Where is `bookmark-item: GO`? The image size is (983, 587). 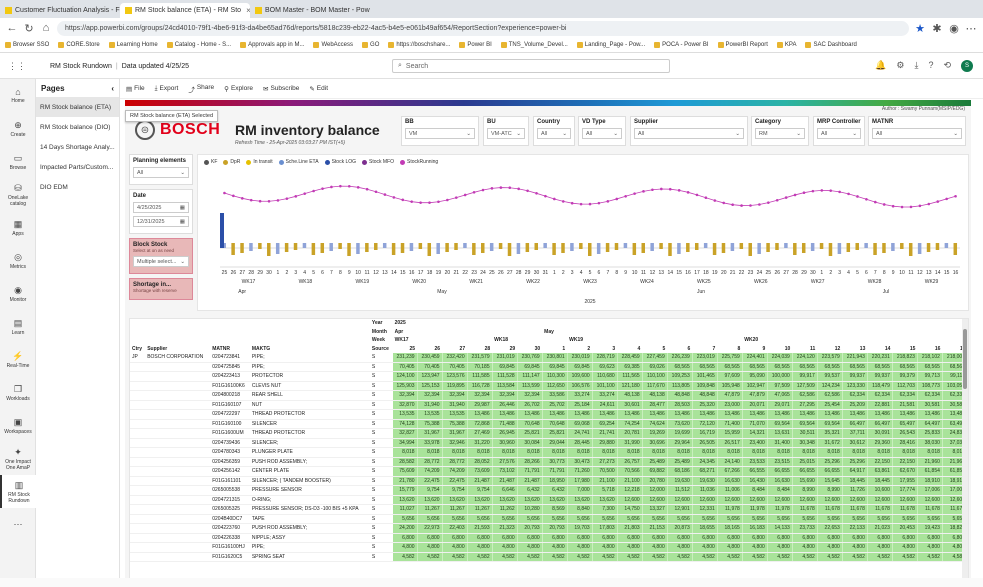
bookmark-item: GO is located at coordinates (370, 45).